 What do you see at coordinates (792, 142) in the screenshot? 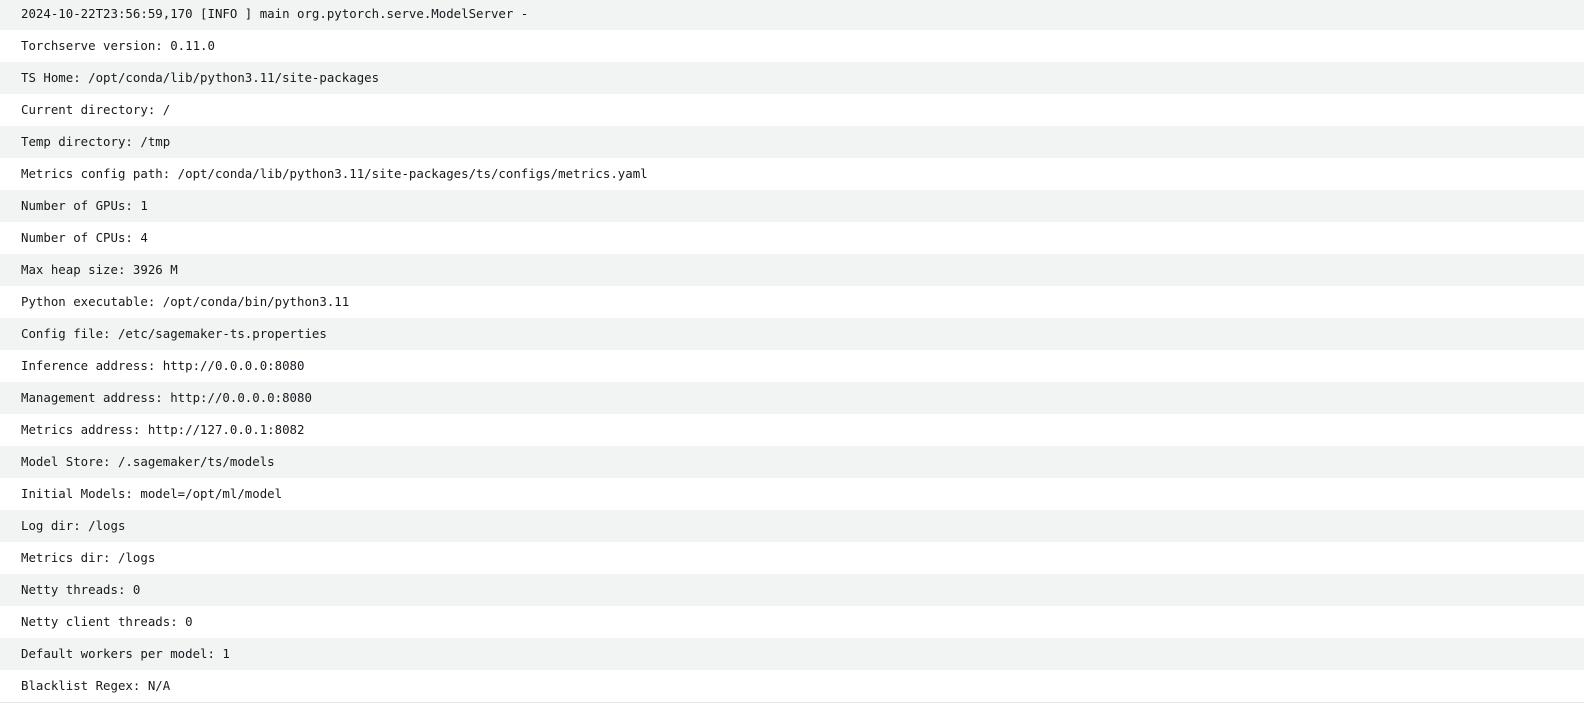
I see `log-line: Temp directory: /tmp` at bounding box center [792, 142].